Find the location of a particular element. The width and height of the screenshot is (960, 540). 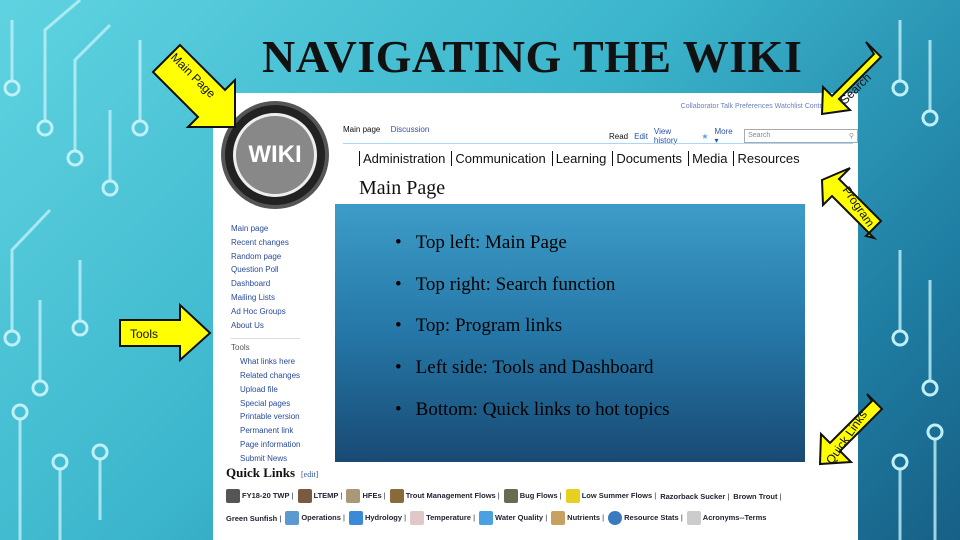

main-page-arrow-icon: Main Page is located at coordinates (193, 85).